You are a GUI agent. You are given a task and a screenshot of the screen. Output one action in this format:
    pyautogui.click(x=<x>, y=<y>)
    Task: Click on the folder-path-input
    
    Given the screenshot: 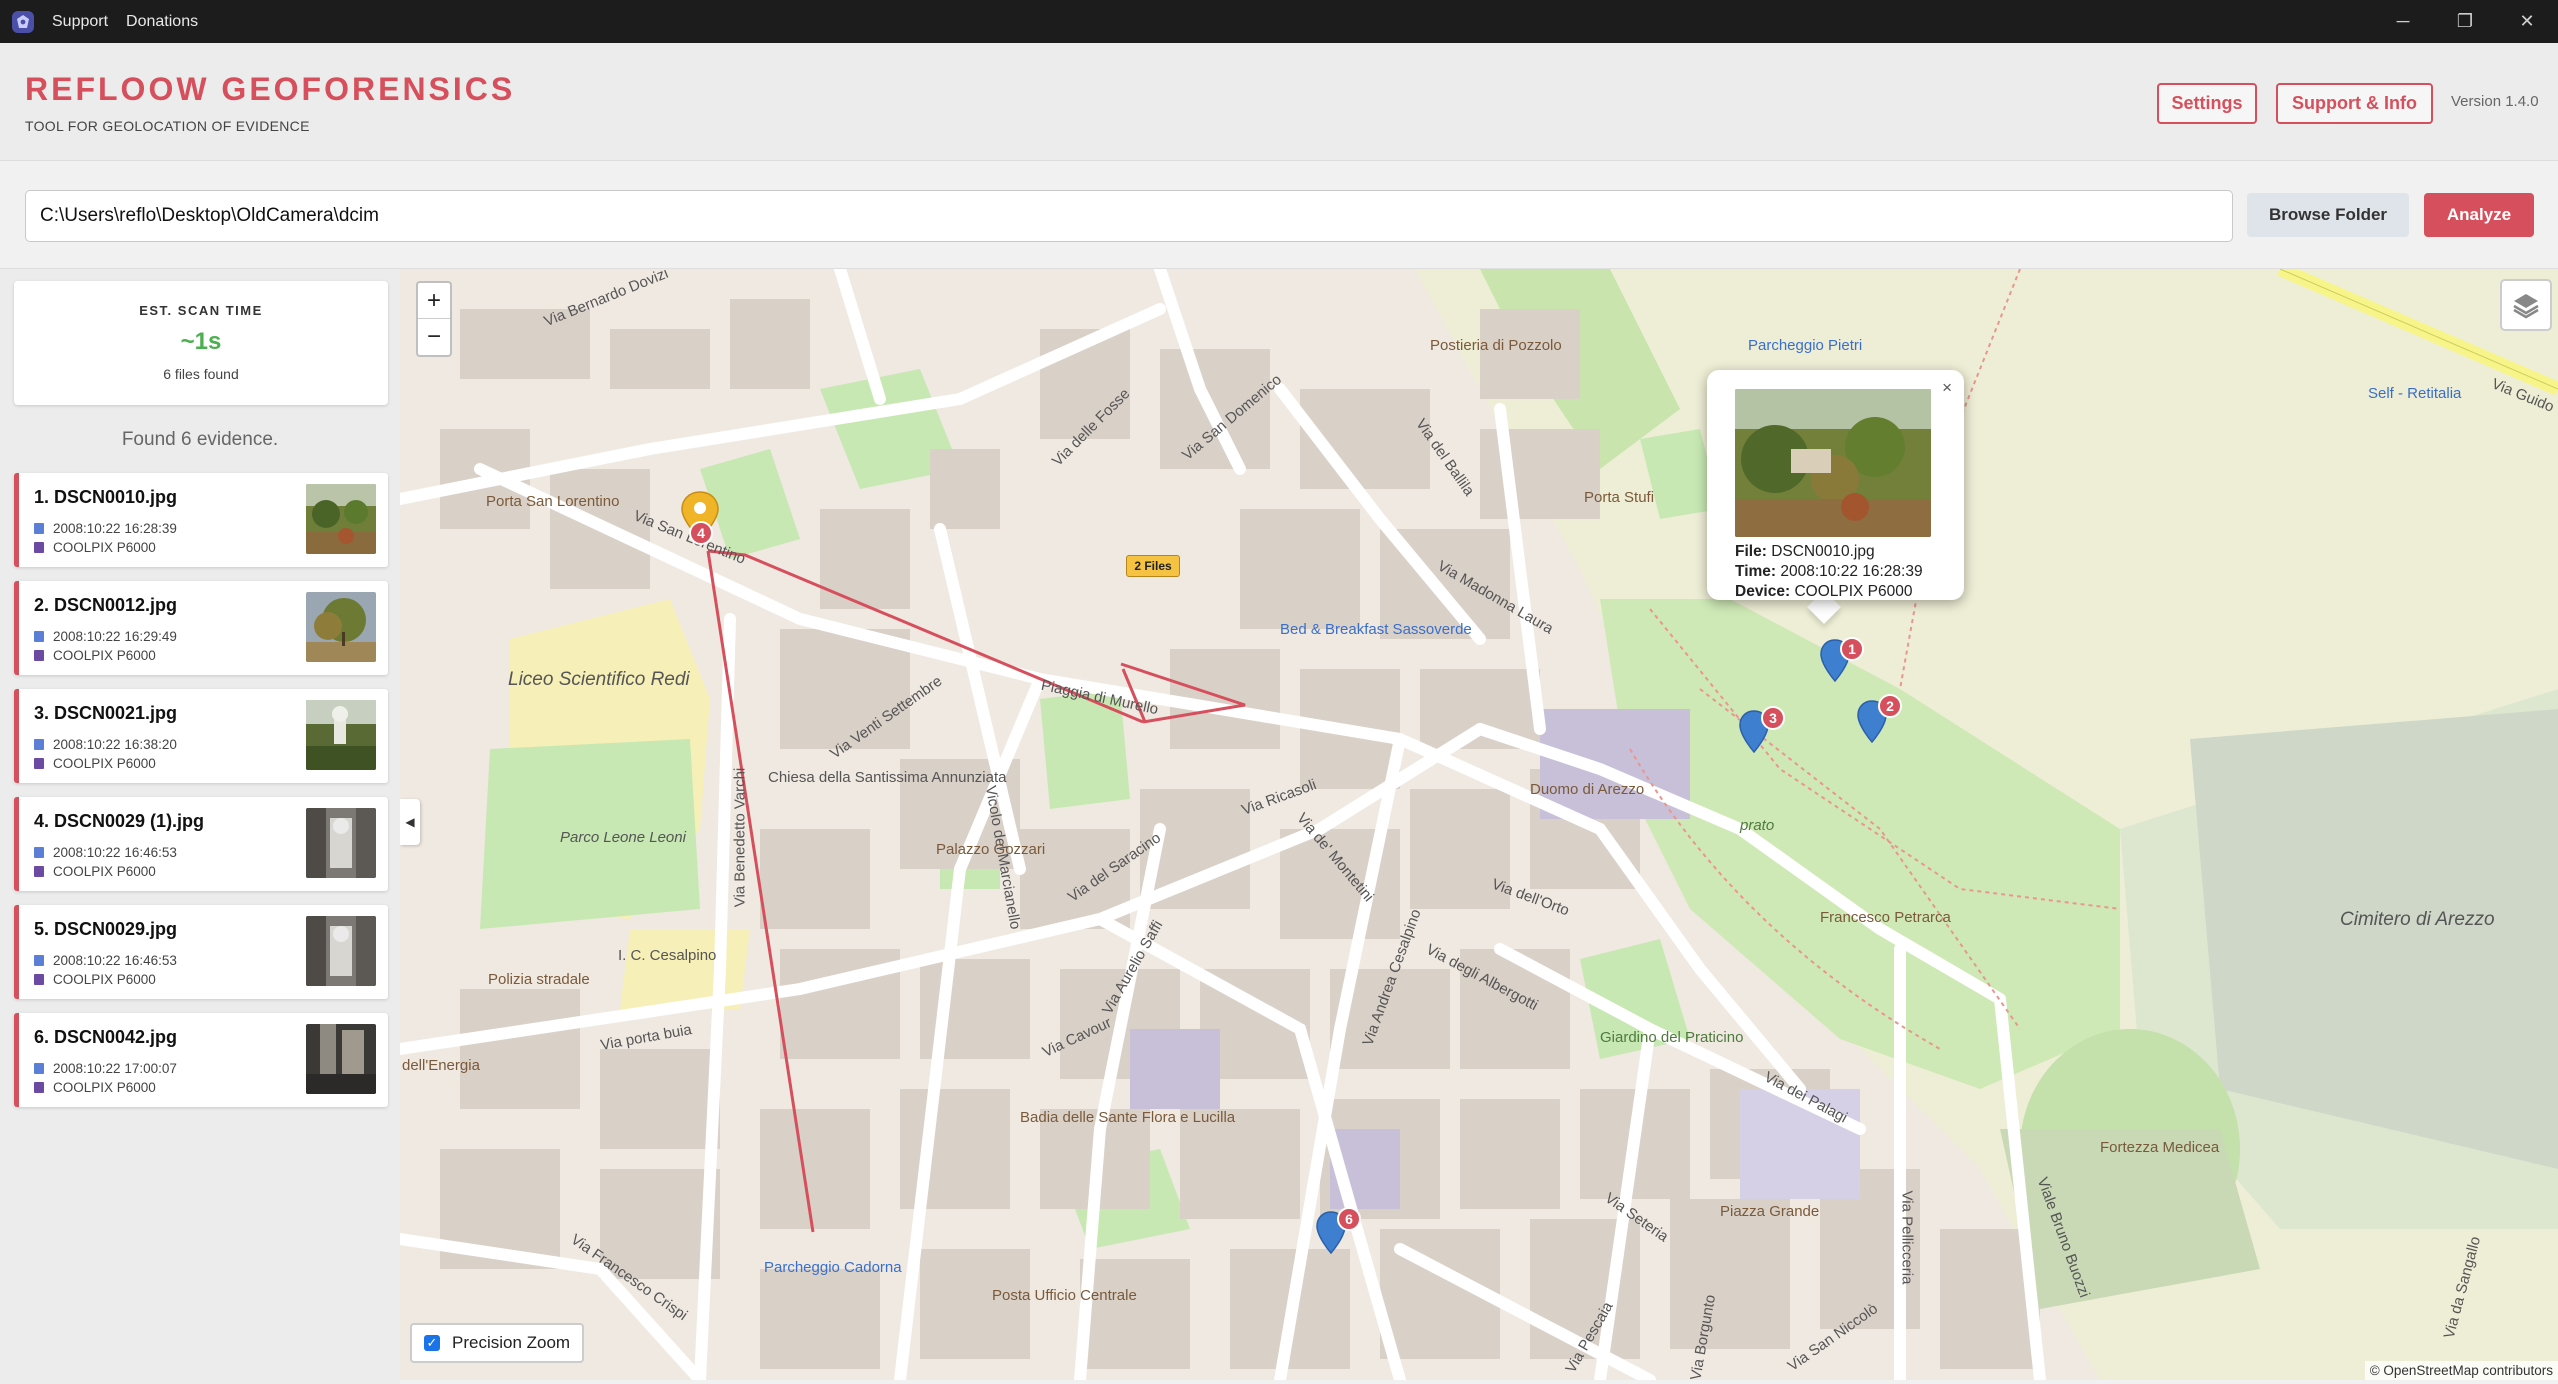 What is the action you would take?
    pyautogui.click(x=1129, y=216)
    